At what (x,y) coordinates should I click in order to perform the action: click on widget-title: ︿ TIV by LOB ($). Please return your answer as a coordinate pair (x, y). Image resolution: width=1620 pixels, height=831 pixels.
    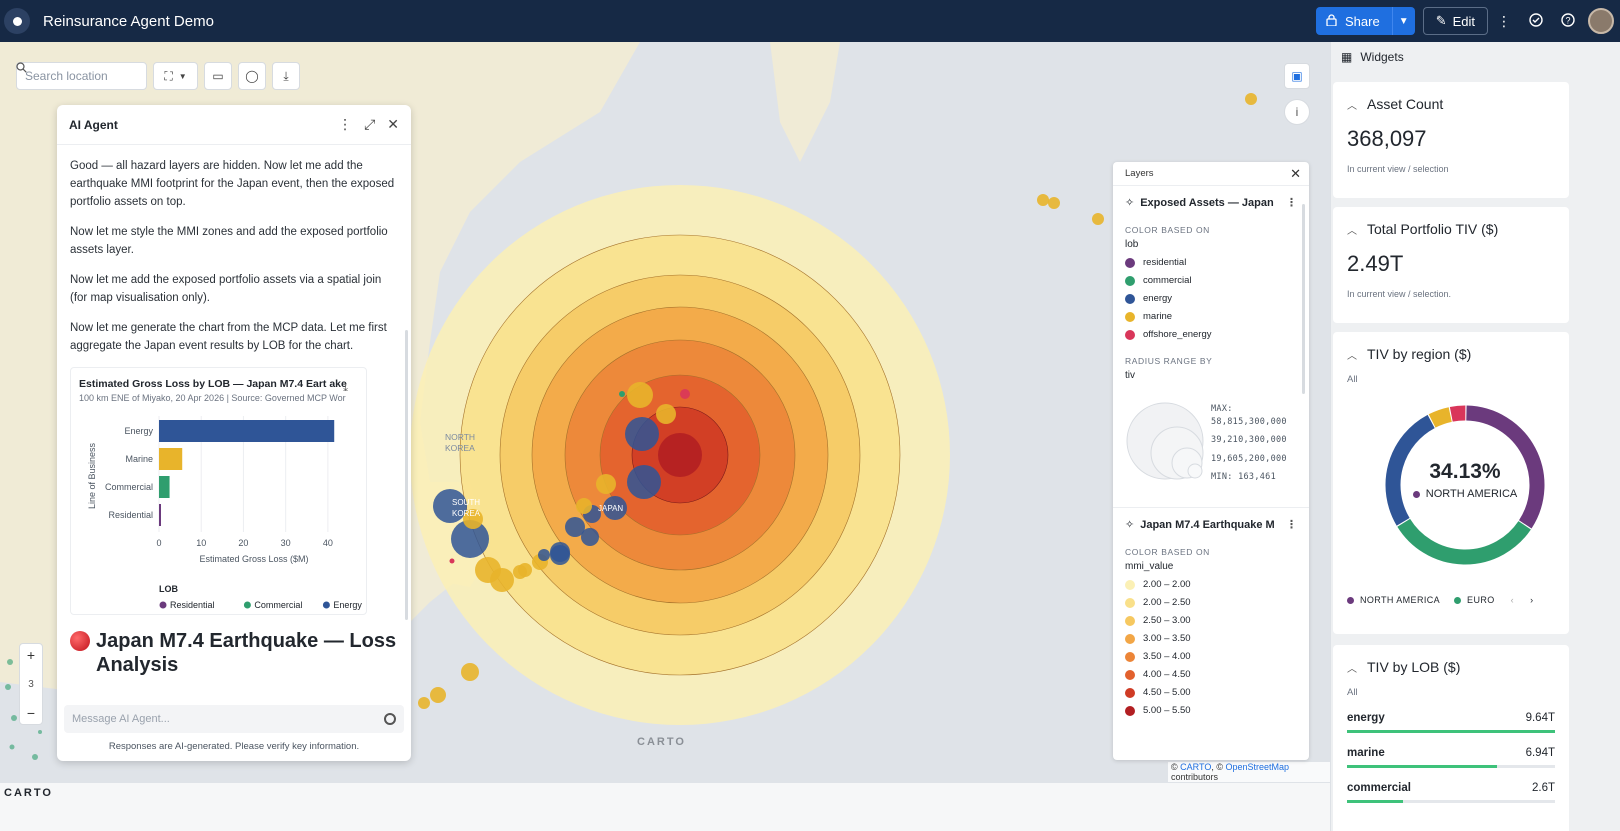
    Looking at the image, I should click on (1451, 667).